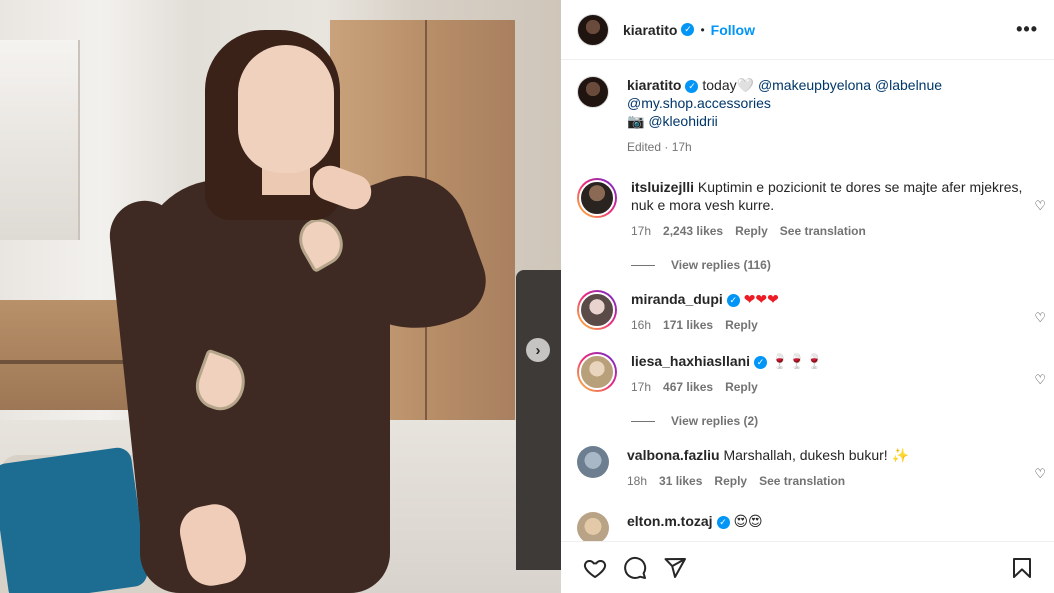 This screenshot has height=593, width=1054. What do you see at coordinates (730, 85) in the screenshot?
I see `caption-text: today🤍` at bounding box center [730, 85].